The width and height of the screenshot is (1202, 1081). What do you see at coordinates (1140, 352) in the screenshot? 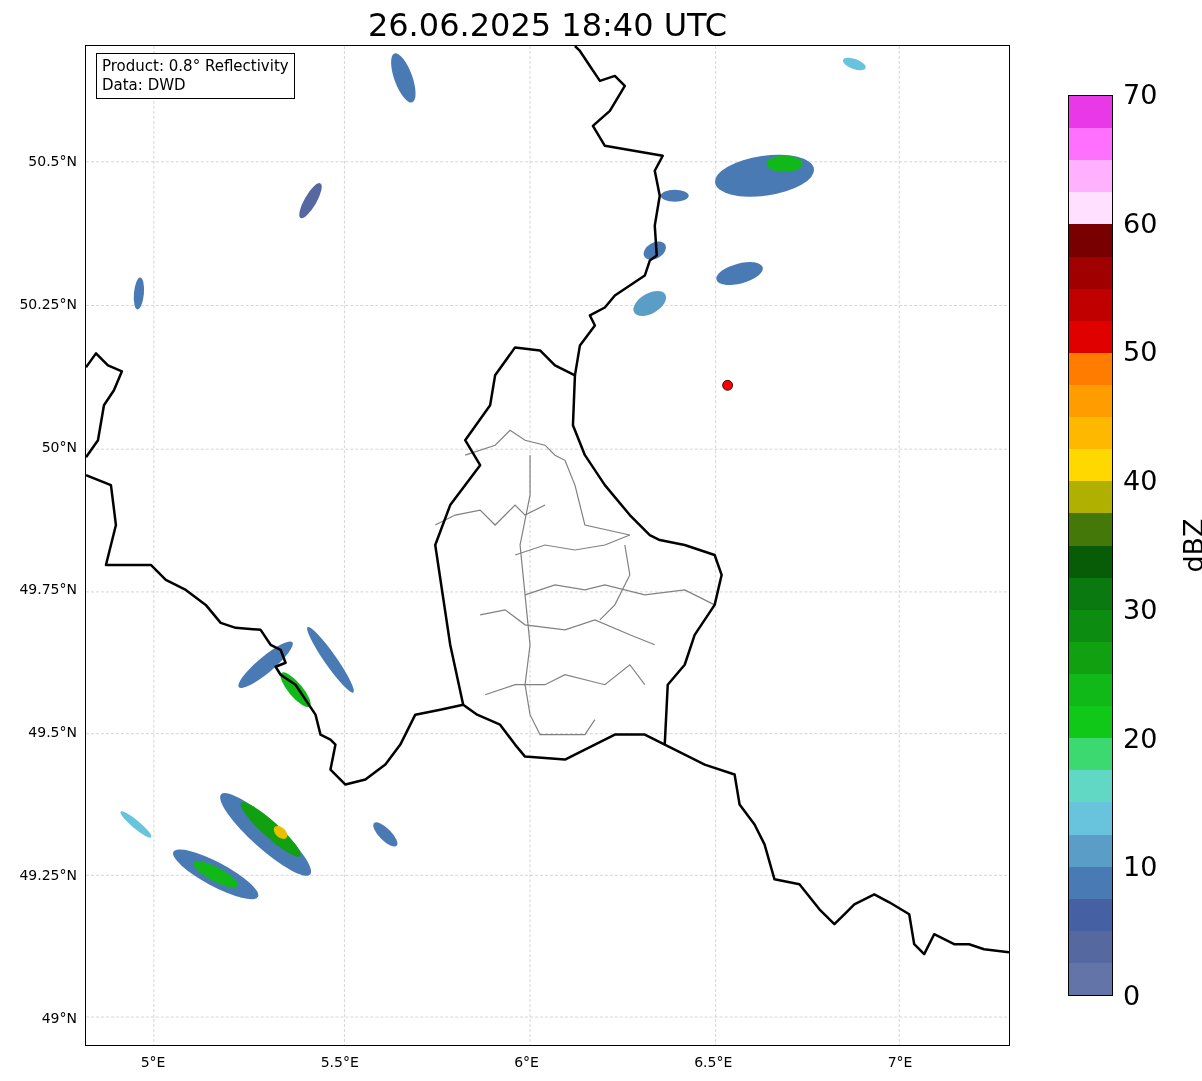
I see `colorbar-tick-label: 50` at bounding box center [1140, 352].